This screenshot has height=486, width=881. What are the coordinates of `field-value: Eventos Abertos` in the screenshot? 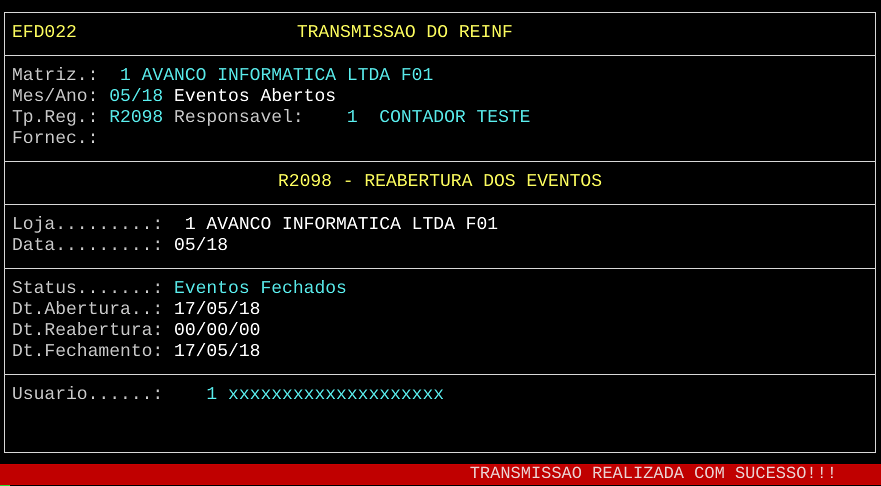 It's located at (255, 97).